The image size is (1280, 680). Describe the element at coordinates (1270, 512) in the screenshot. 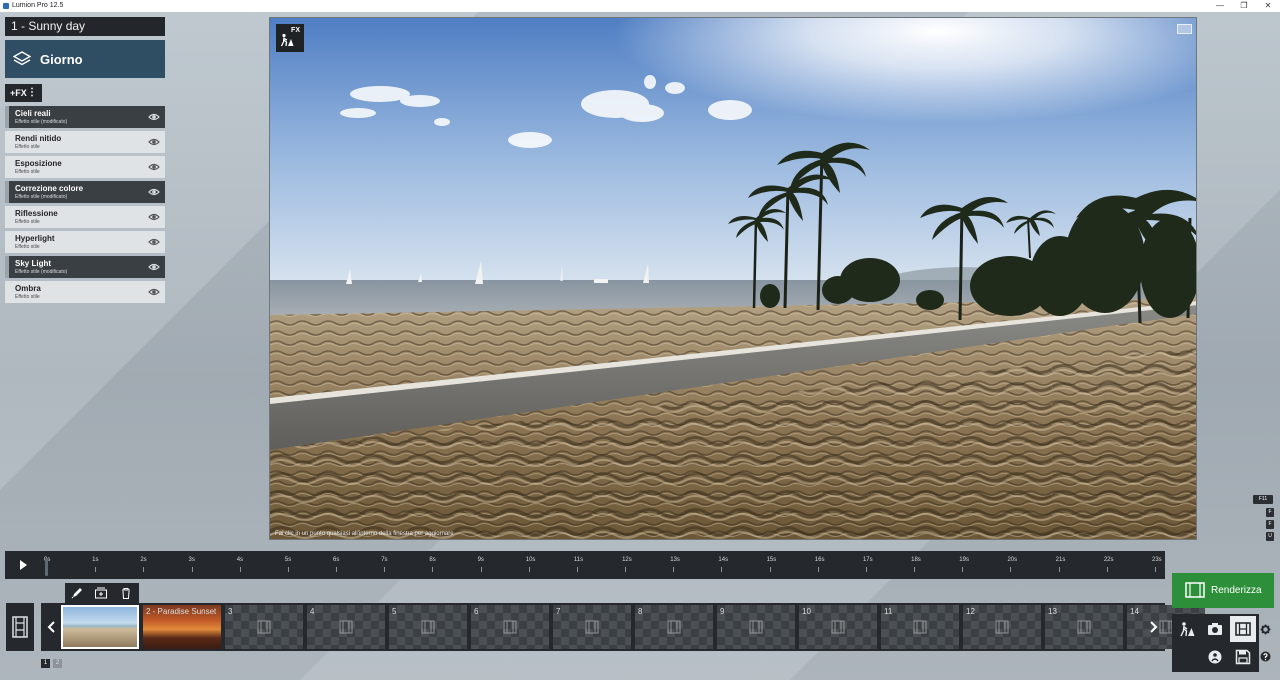

I see `key-f-1: F` at that location.